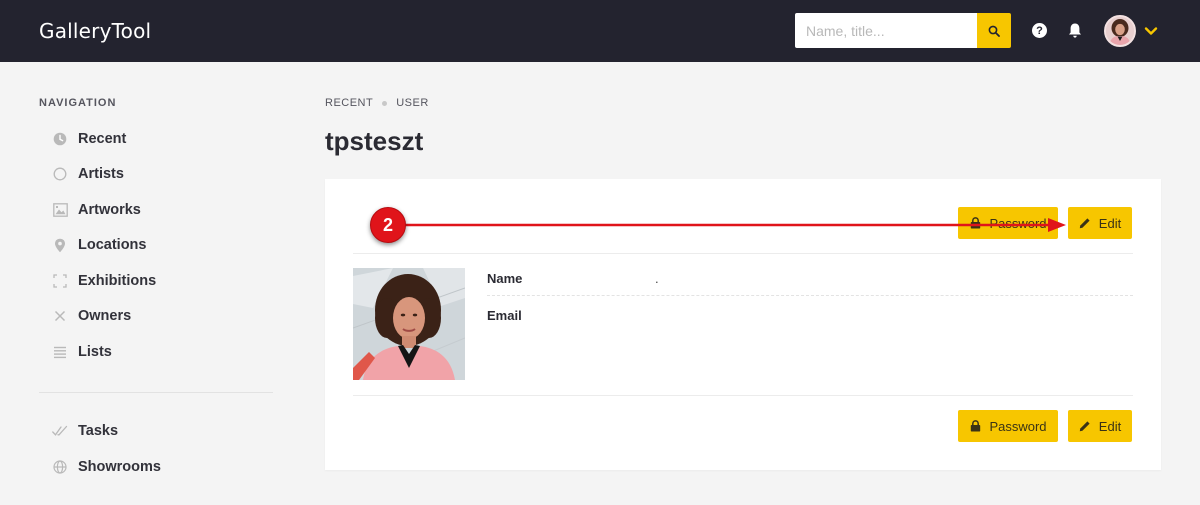 This screenshot has height=505, width=1200. I want to click on search-icon, so click(994, 31).